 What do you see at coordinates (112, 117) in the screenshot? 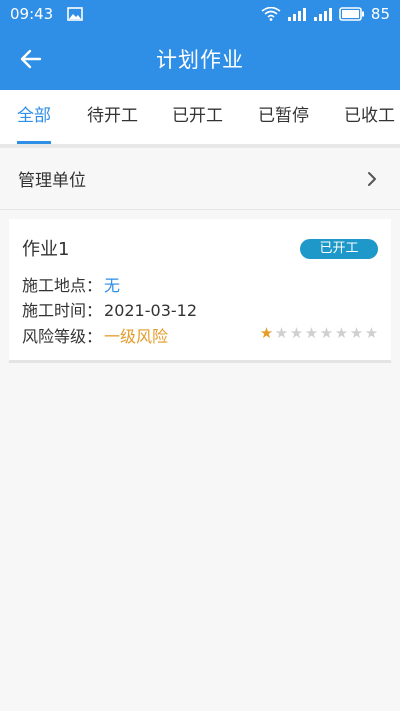
I see `tab-pending: 待开工` at bounding box center [112, 117].